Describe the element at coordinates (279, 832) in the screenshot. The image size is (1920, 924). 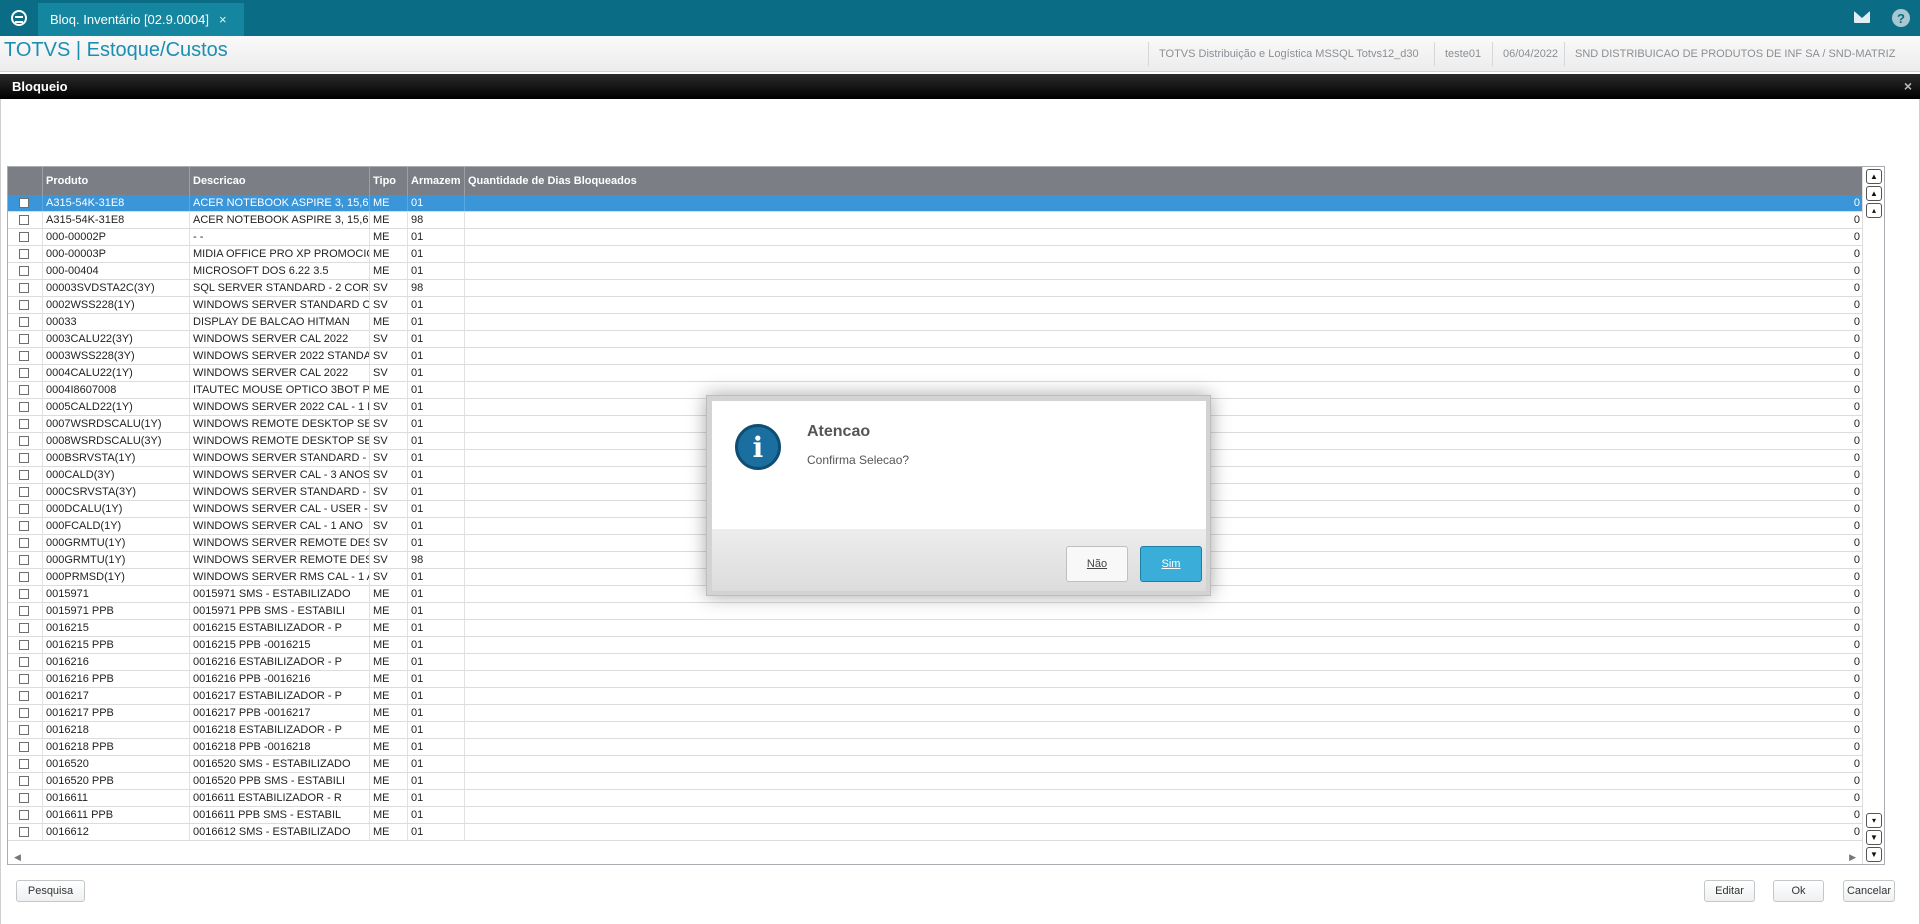
I see `descricao-cell: 0016612 SMS - ESTABILIZADO` at that location.